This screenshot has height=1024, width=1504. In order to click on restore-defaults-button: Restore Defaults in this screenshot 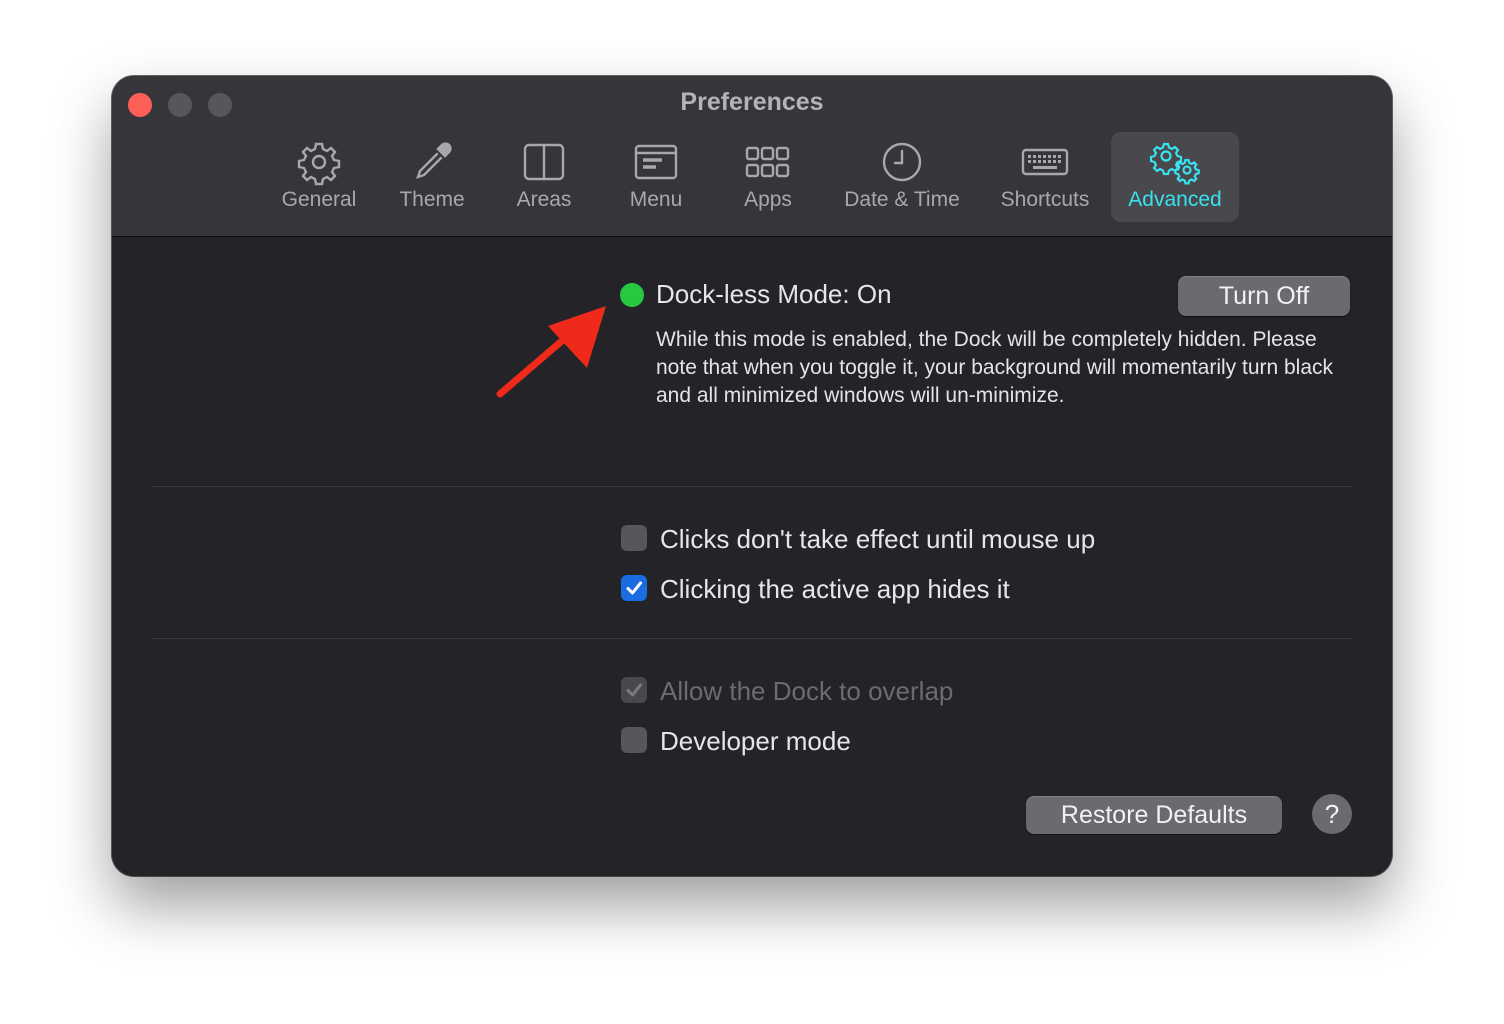, I will do `click(1154, 815)`.